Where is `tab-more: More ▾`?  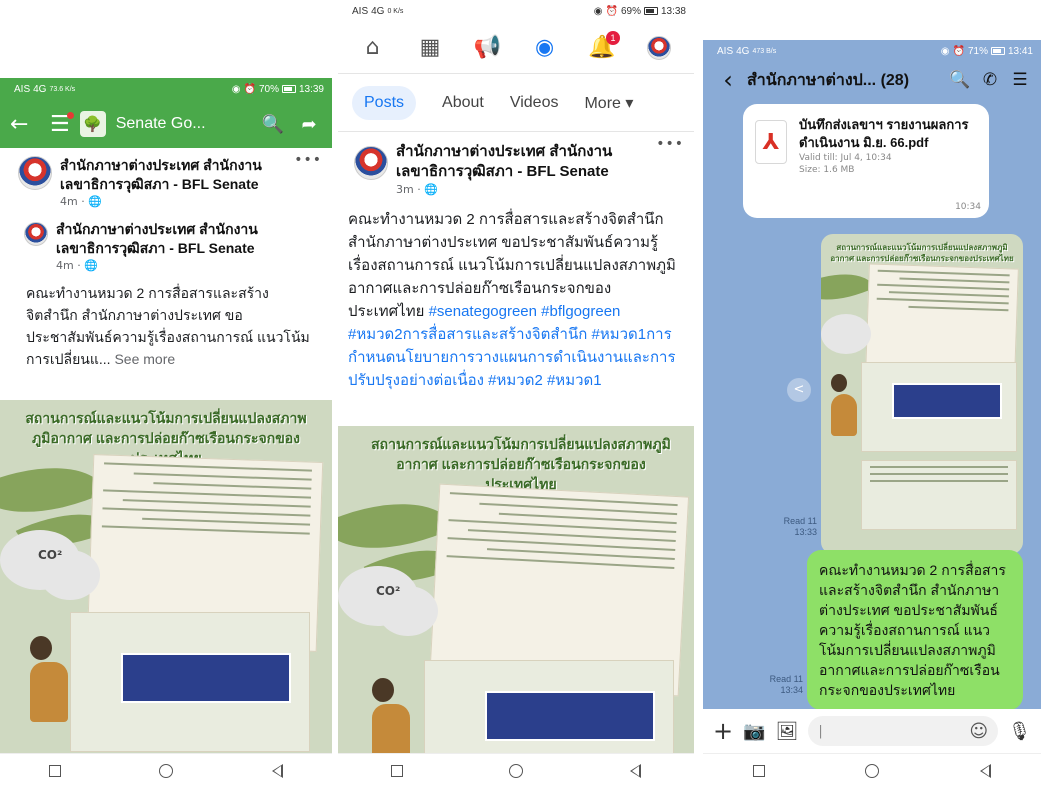
tab-more: More ▾ is located at coordinates (608, 103).